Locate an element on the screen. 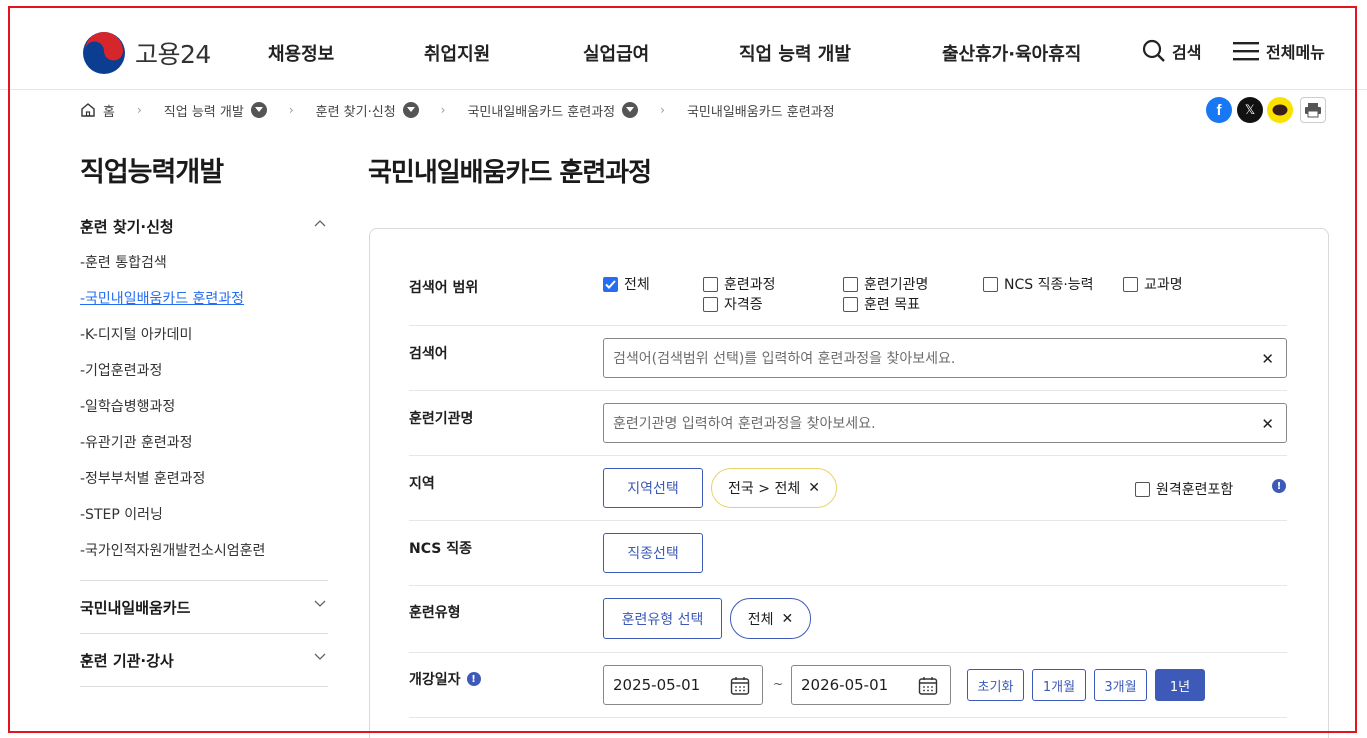  start-date-input: 2025-05-01 is located at coordinates (683, 685).